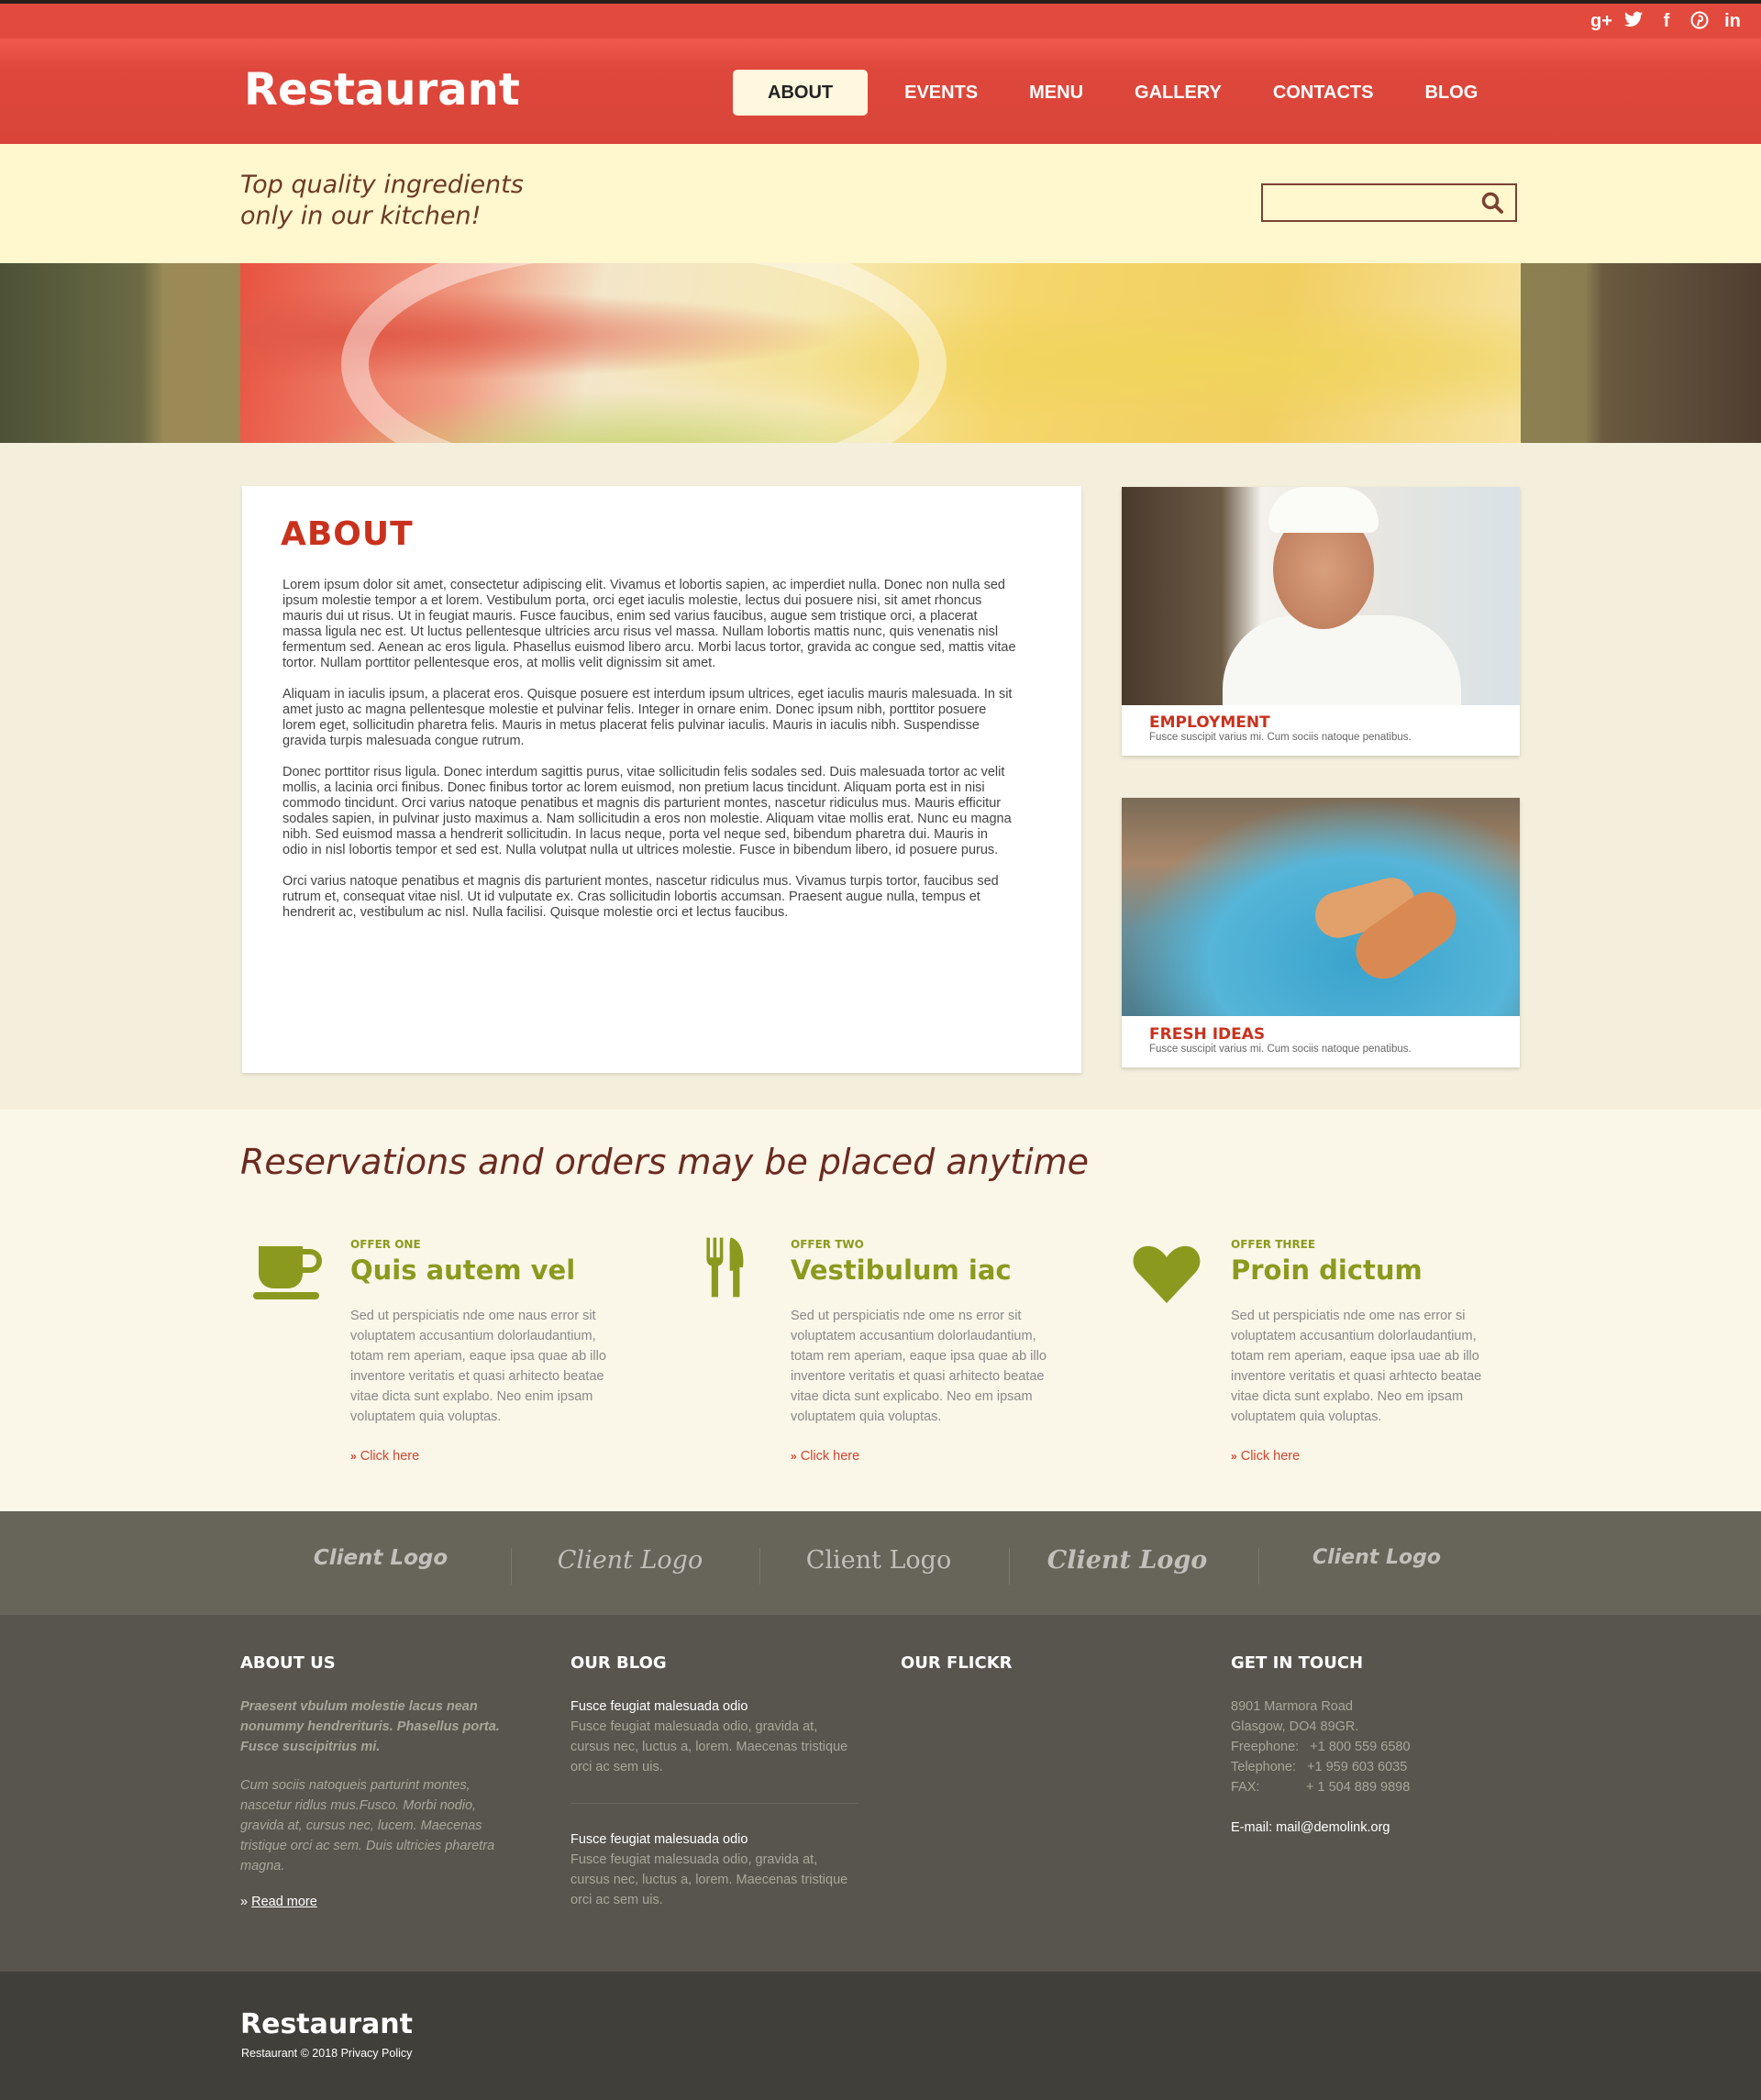 This screenshot has height=2100, width=1761. Describe the element at coordinates (1364, 202) in the screenshot. I see `search-input` at that location.